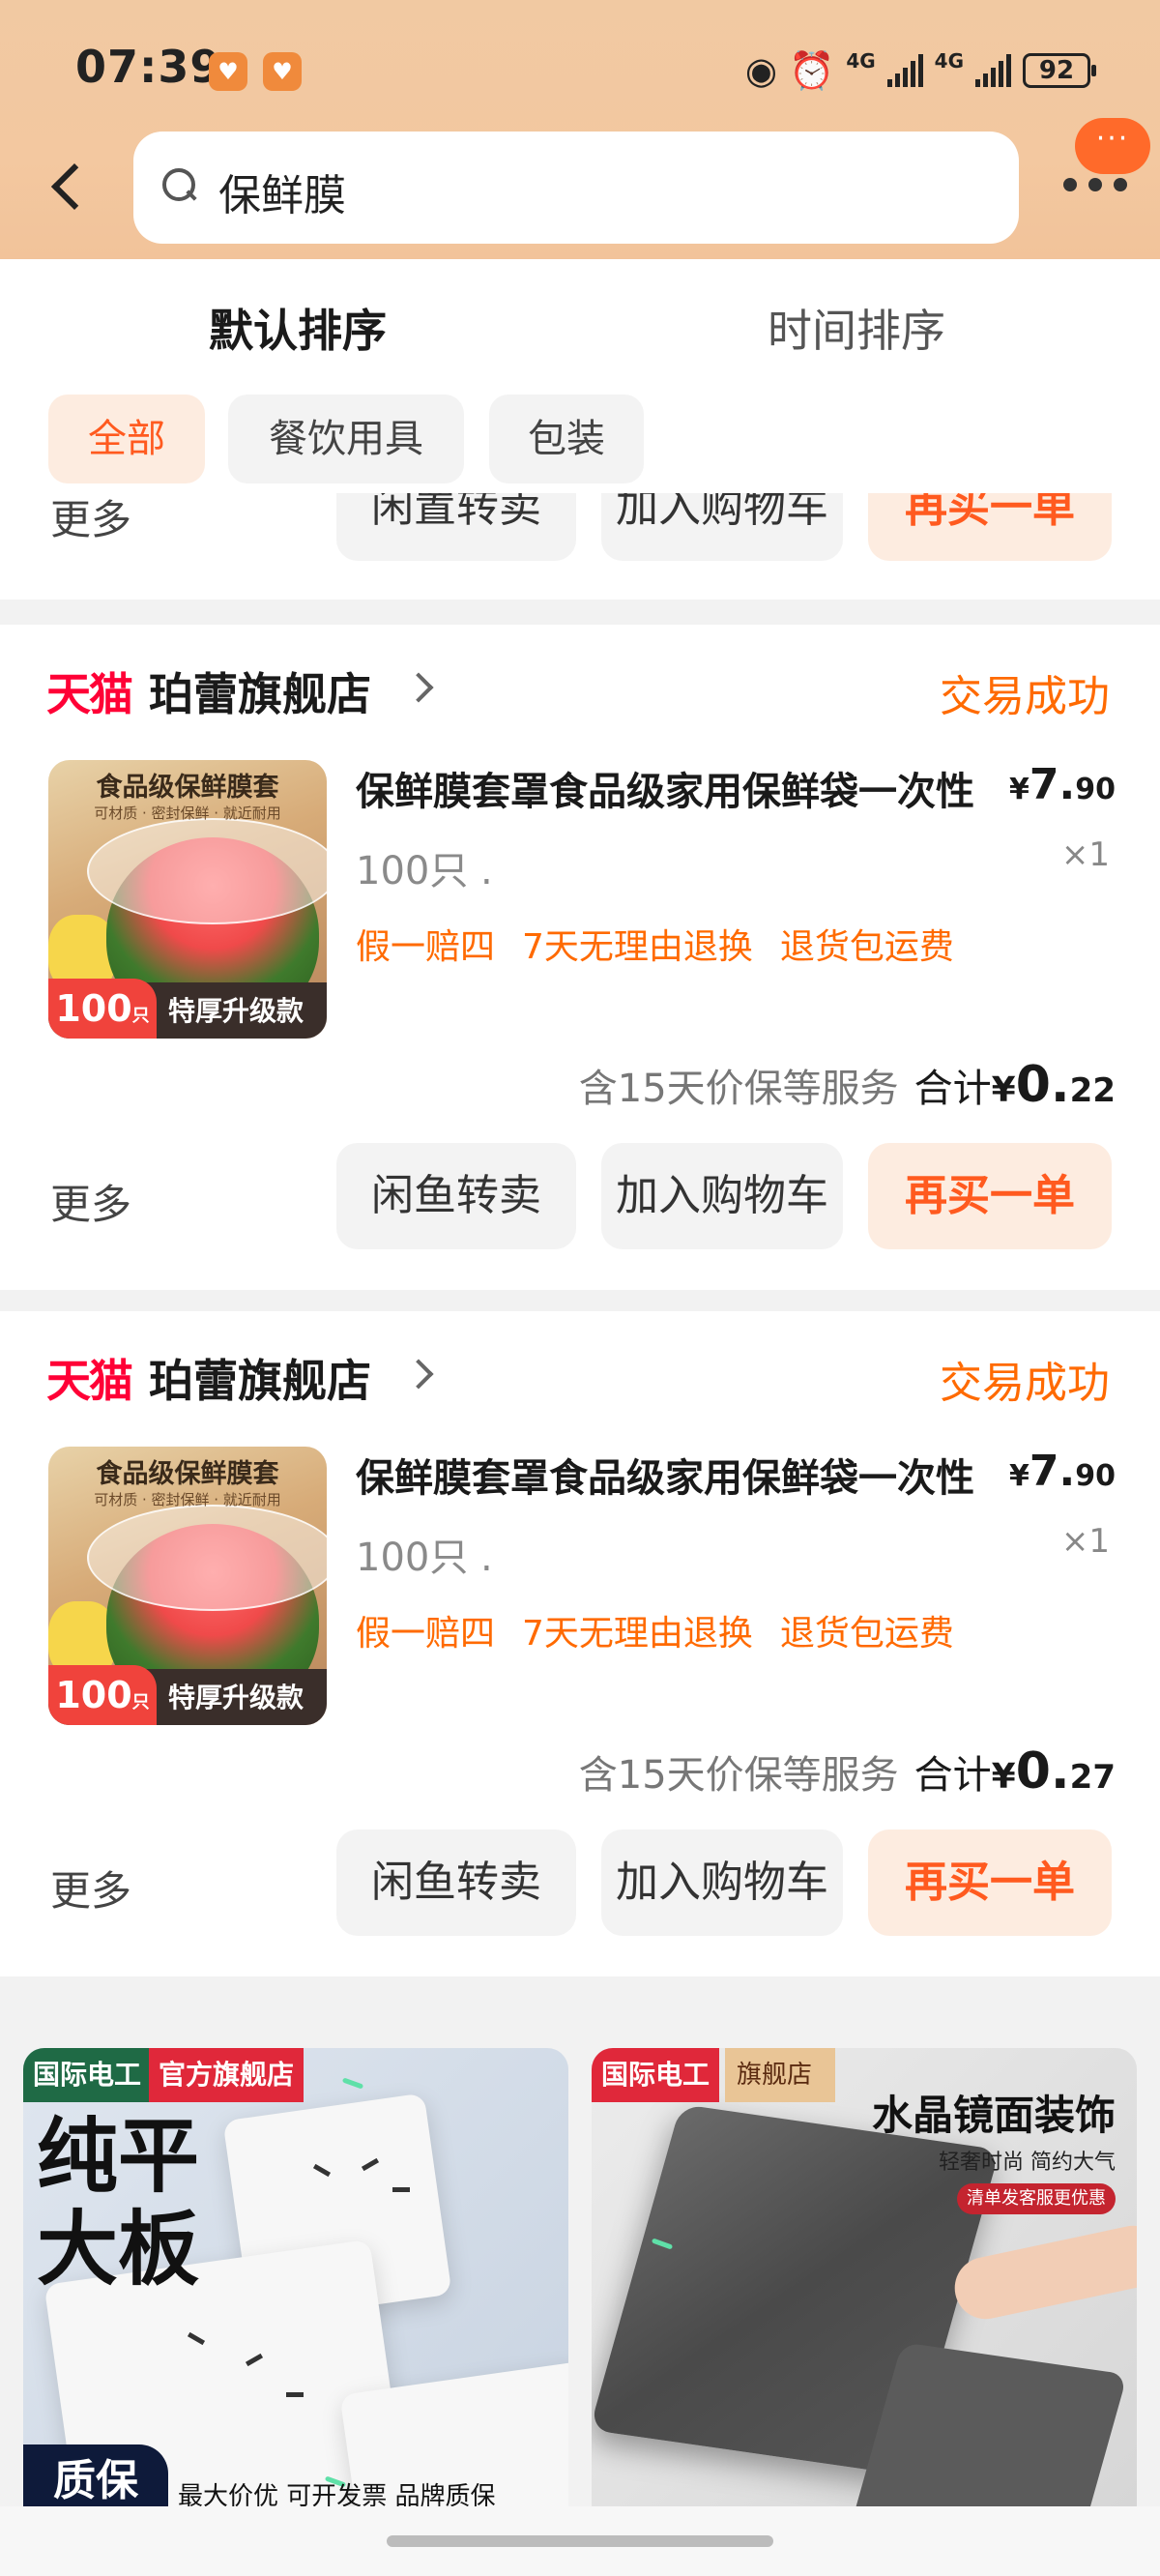 This screenshot has width=1160, height=2576. Describe the element at coordinates (580, 546) in the screenshot. I see `order-card-partial: 更多 闲置转卖 加入购物车 再买一单` at that location.